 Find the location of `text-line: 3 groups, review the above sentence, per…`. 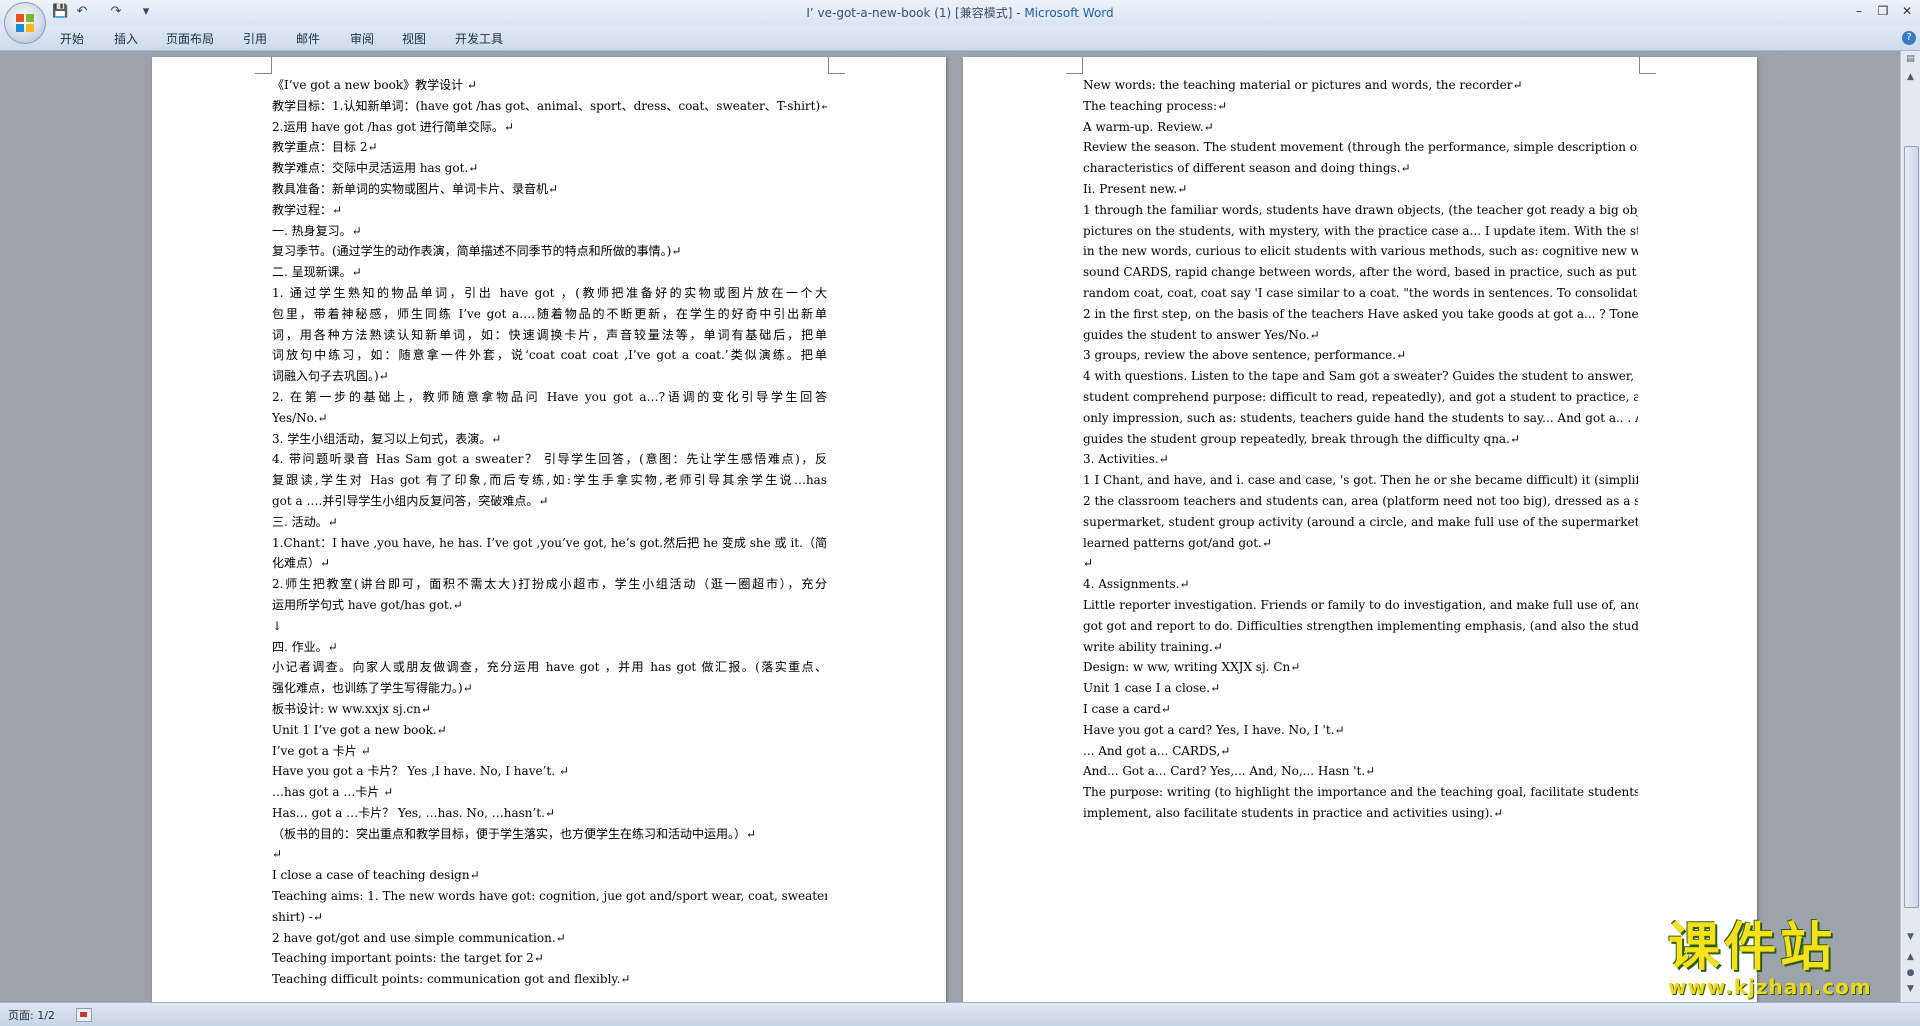

text-line: 3 groups, review the above sentence, per… is located at coordinates (1245, 355).